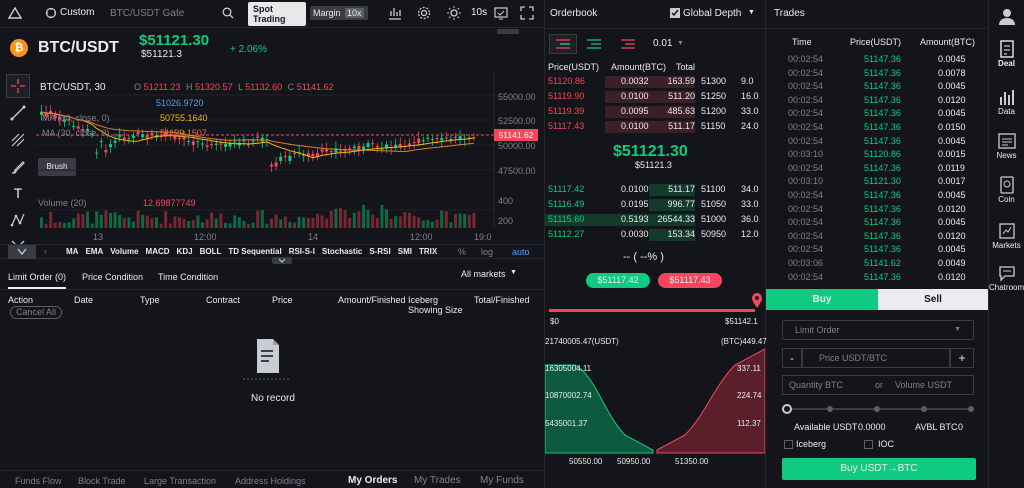 This screenshot has height=488, width=1024. Describe the element at coordinates (1007, 16) in the screenshot. I see `user-icon` at that location.